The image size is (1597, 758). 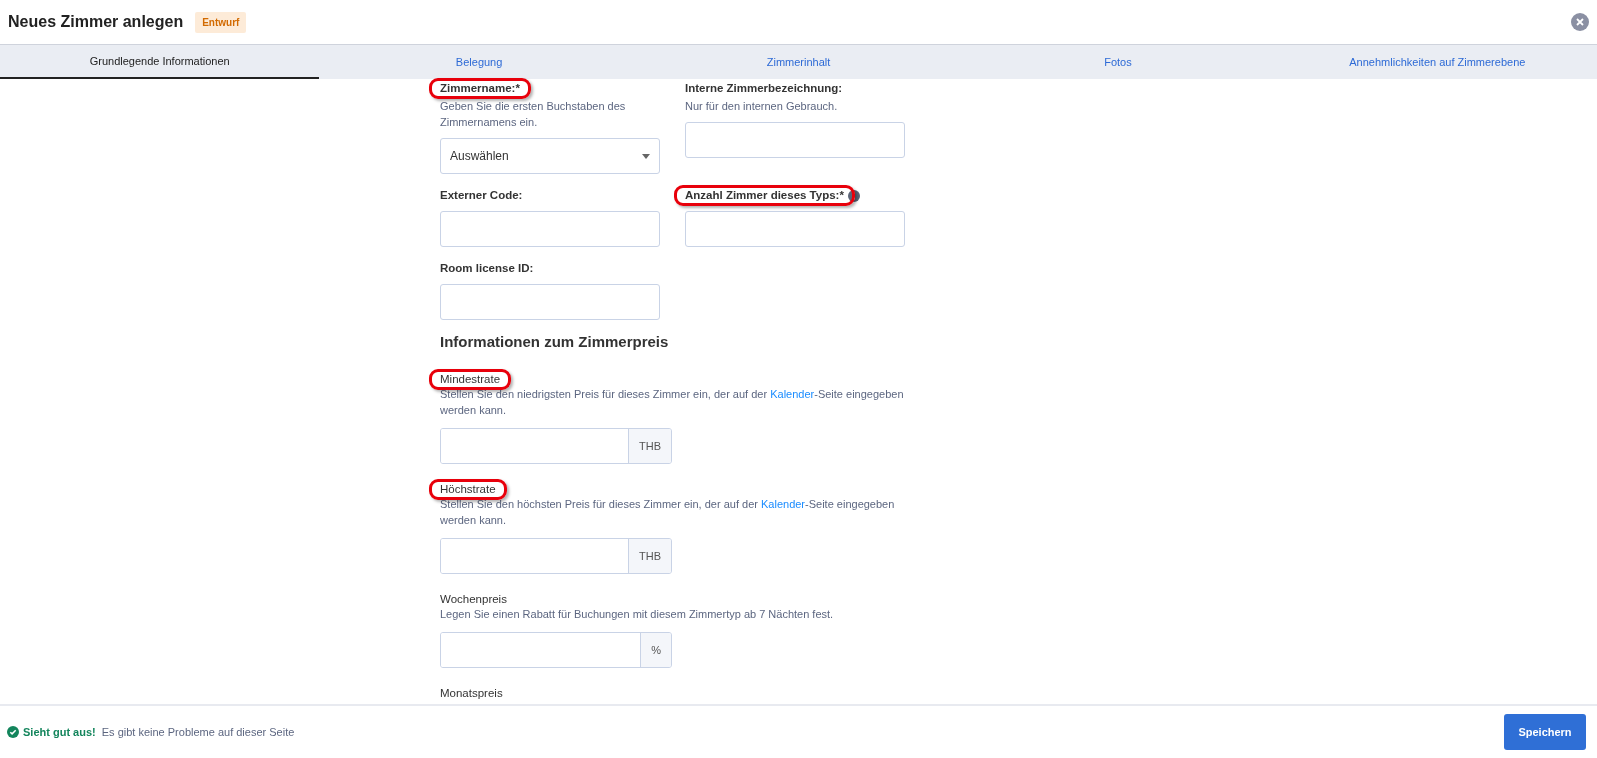 What do you see at coordinates (221, 22) in the screenshot?
I see `status-tag: Entwurf` at bounding box center [221, 22].